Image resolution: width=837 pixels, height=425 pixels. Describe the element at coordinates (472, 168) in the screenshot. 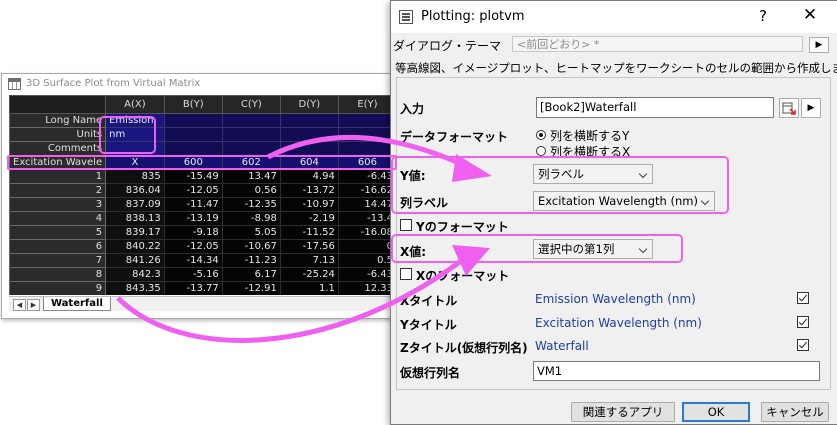

I see `arrowhead-y-icon` at that location.